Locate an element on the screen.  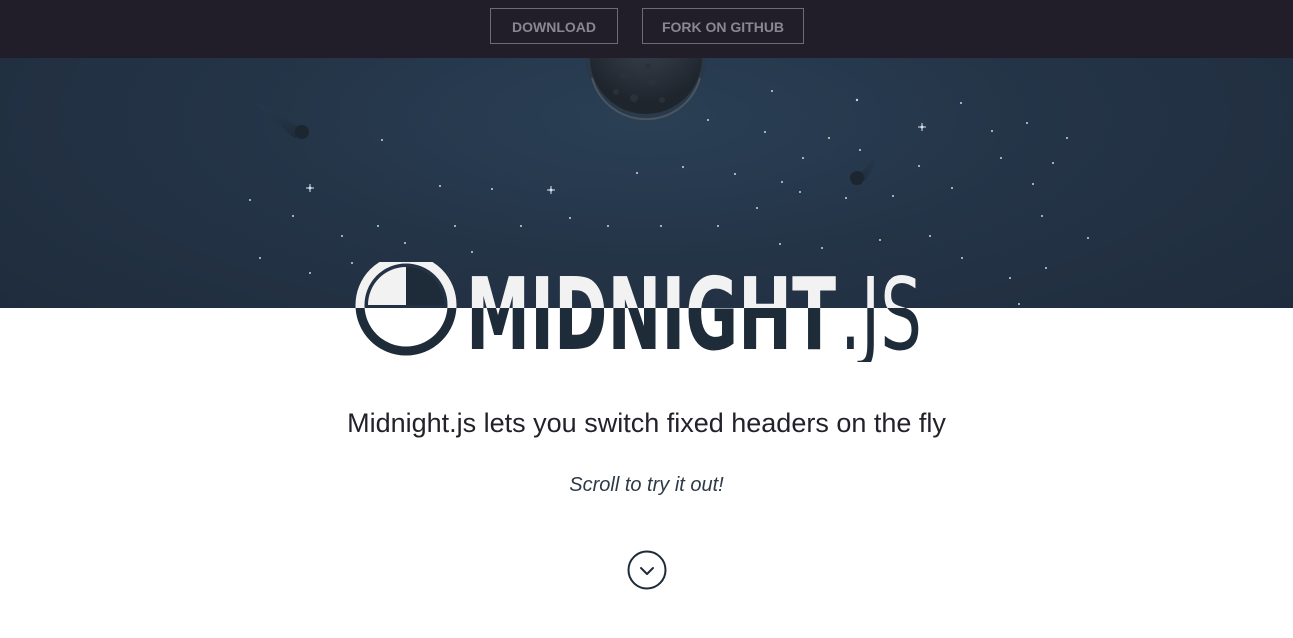
sparkles is located at coordinates (616, 158).